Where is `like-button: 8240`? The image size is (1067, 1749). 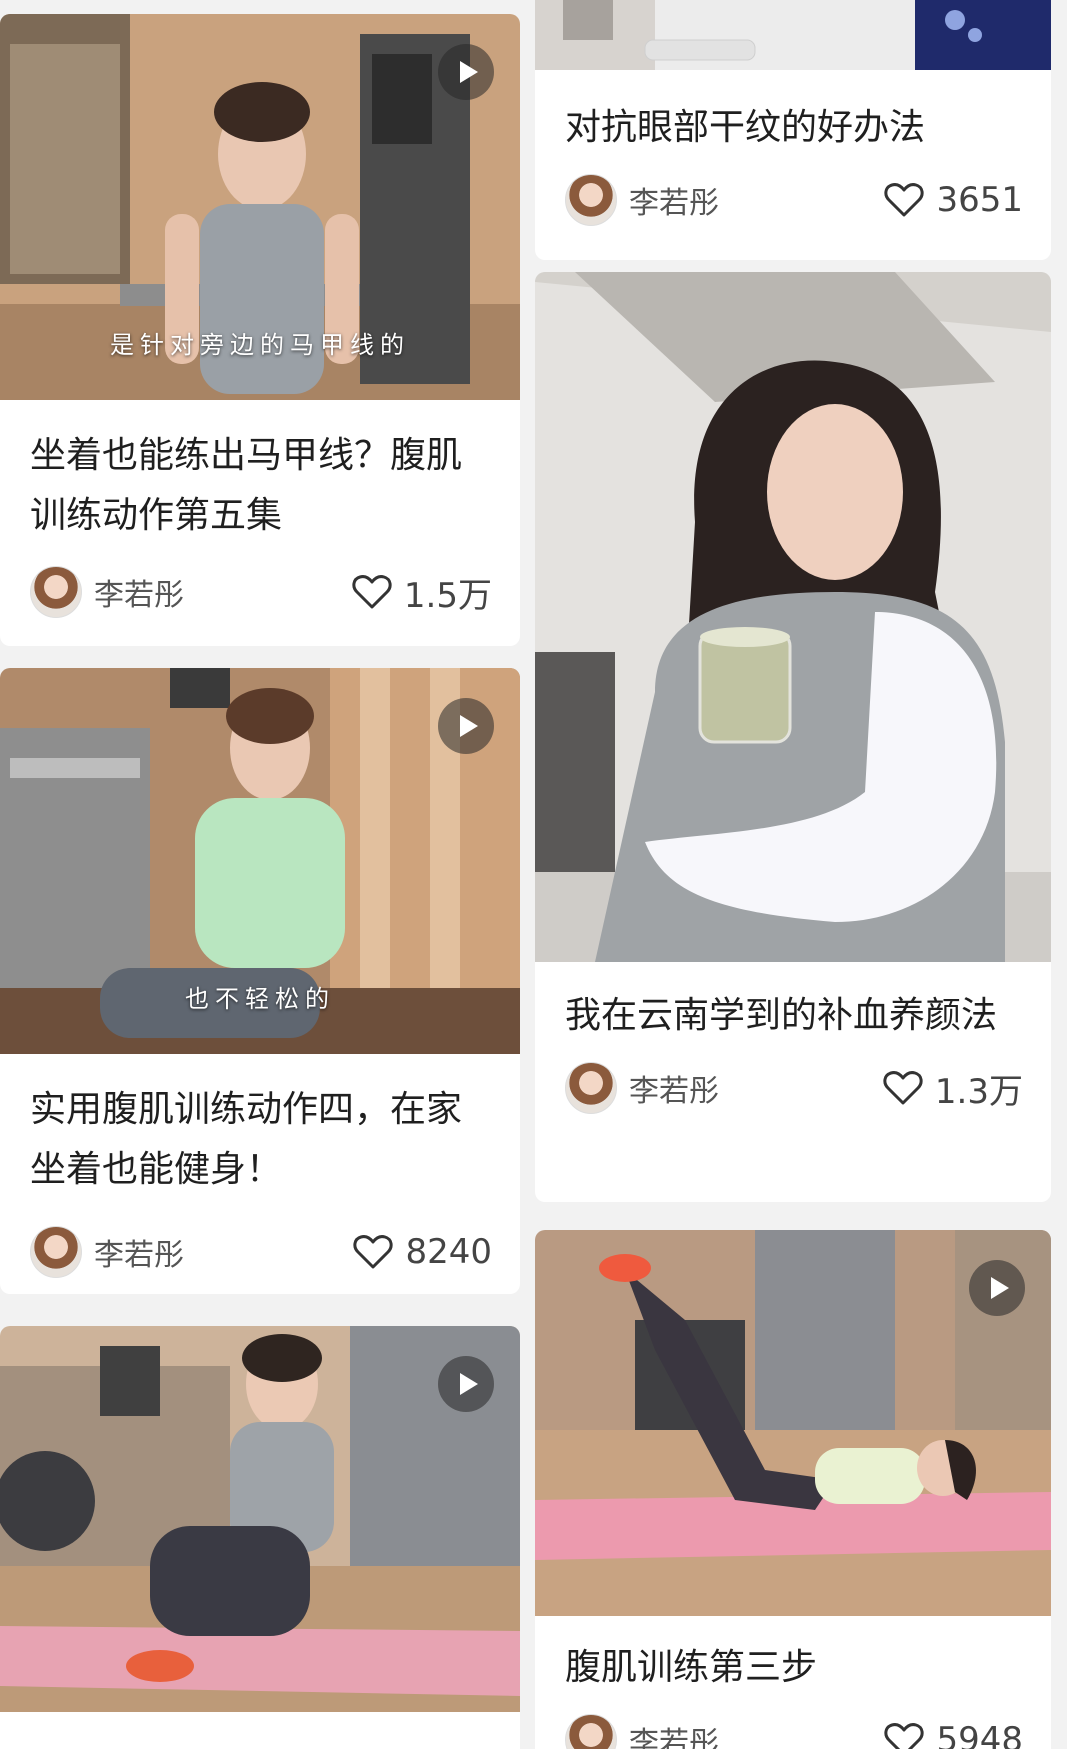
like-button: 8240 is located at coordinates (422, 1252).